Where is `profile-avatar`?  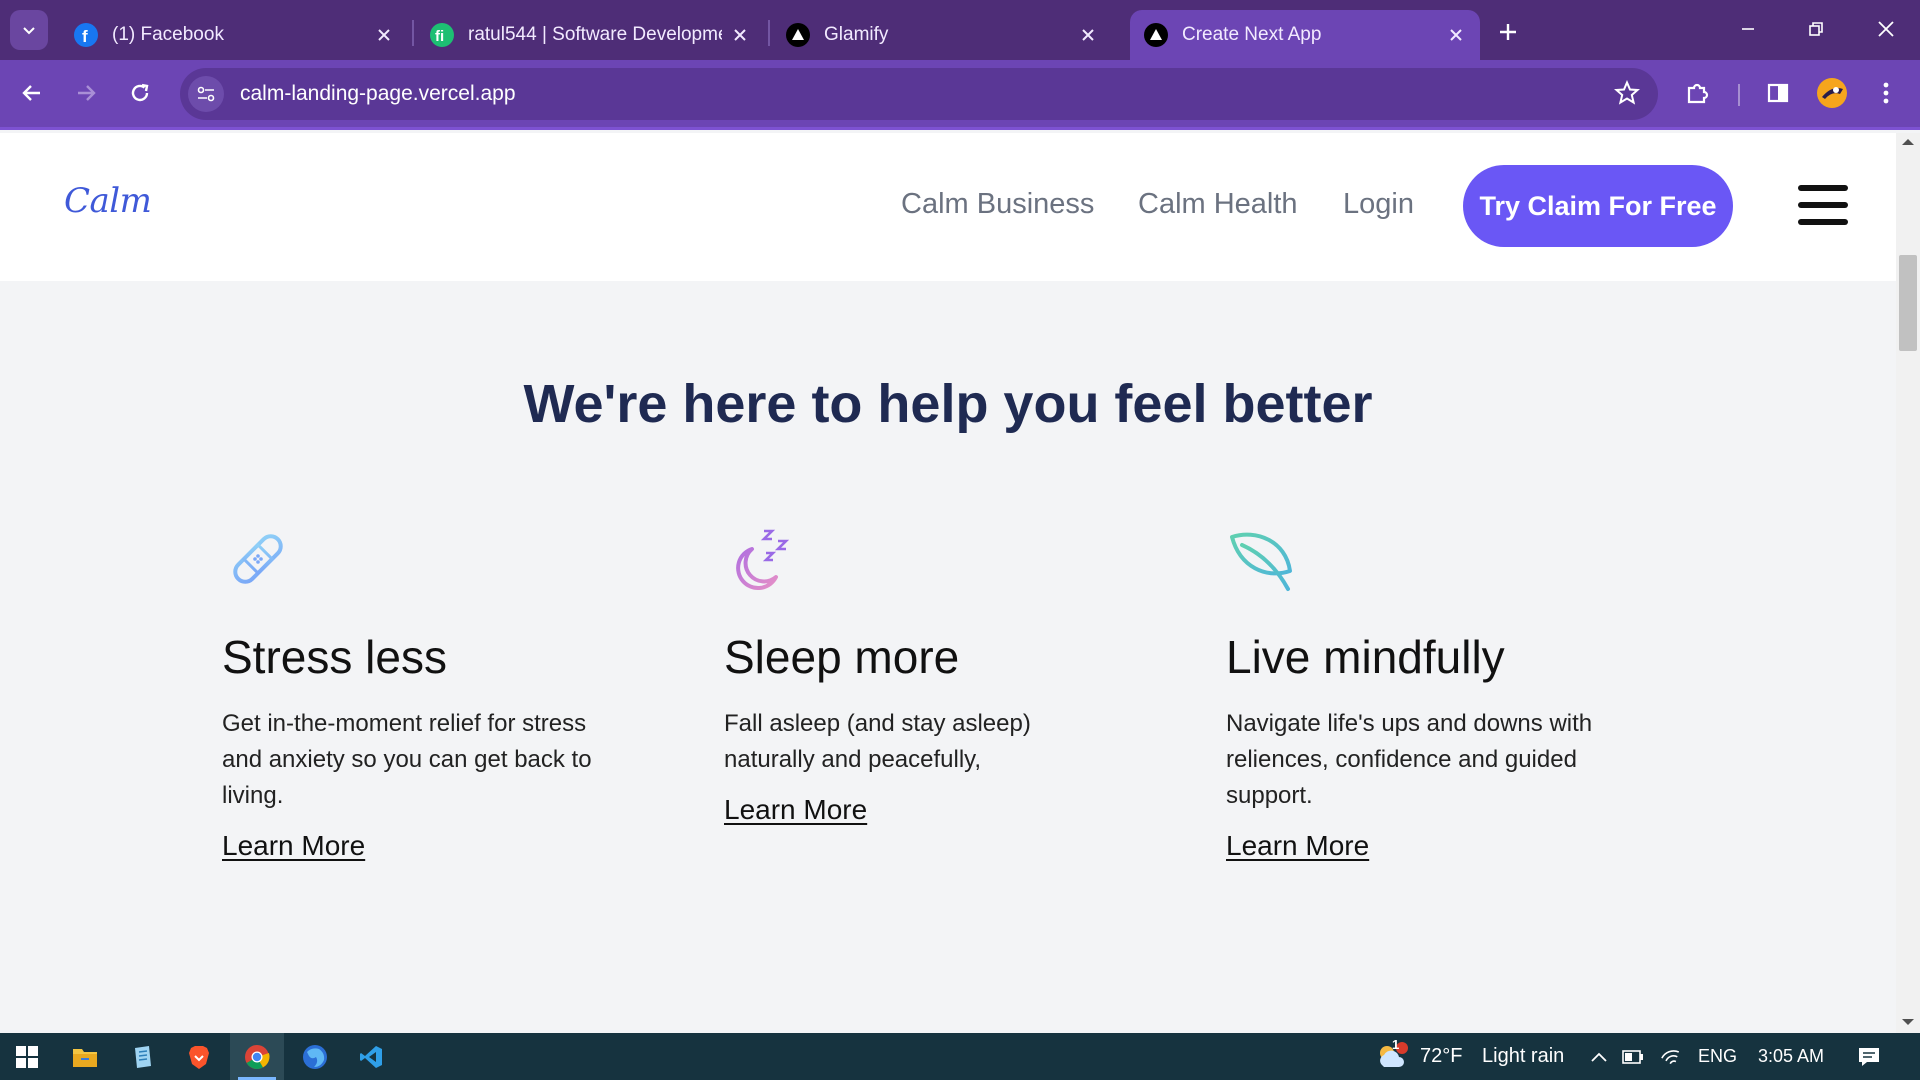
profile-avatar is located at coordinates (1832, 93).